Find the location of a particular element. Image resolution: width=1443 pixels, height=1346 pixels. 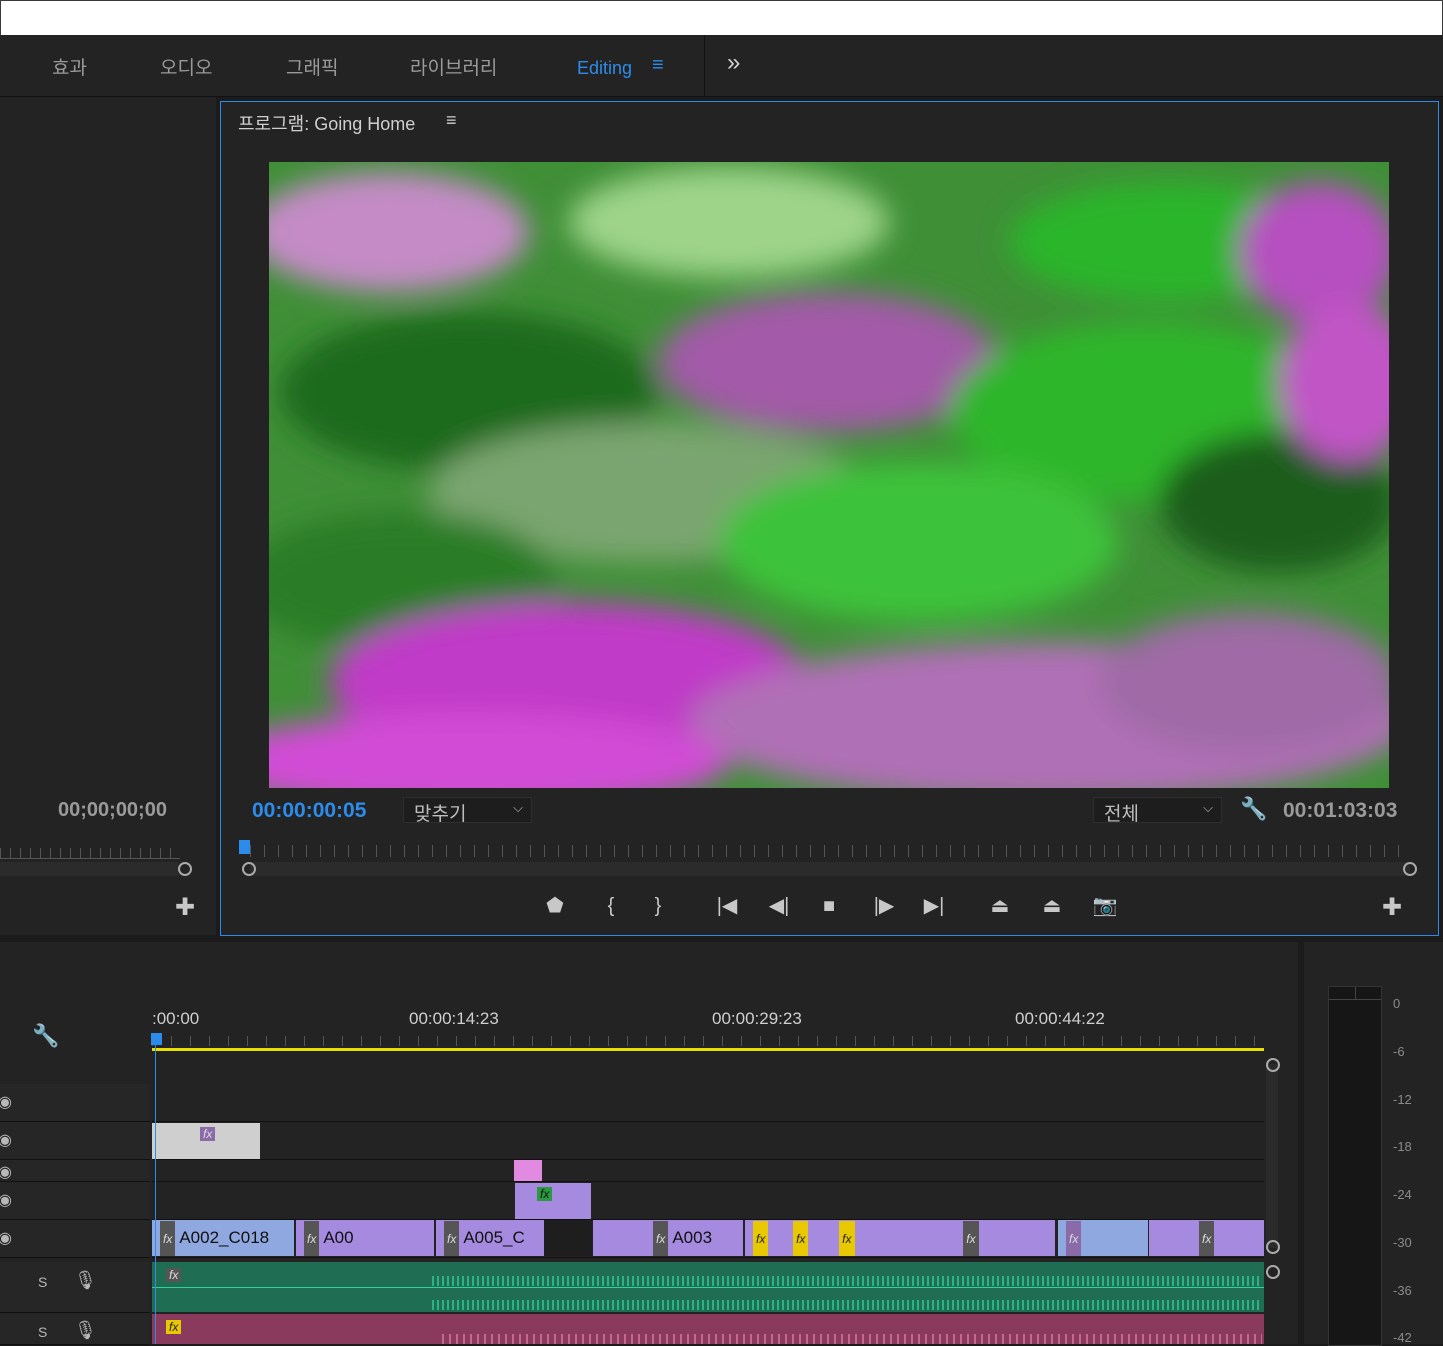

program-zoom-handle-left is located at coordinates (249, 869).